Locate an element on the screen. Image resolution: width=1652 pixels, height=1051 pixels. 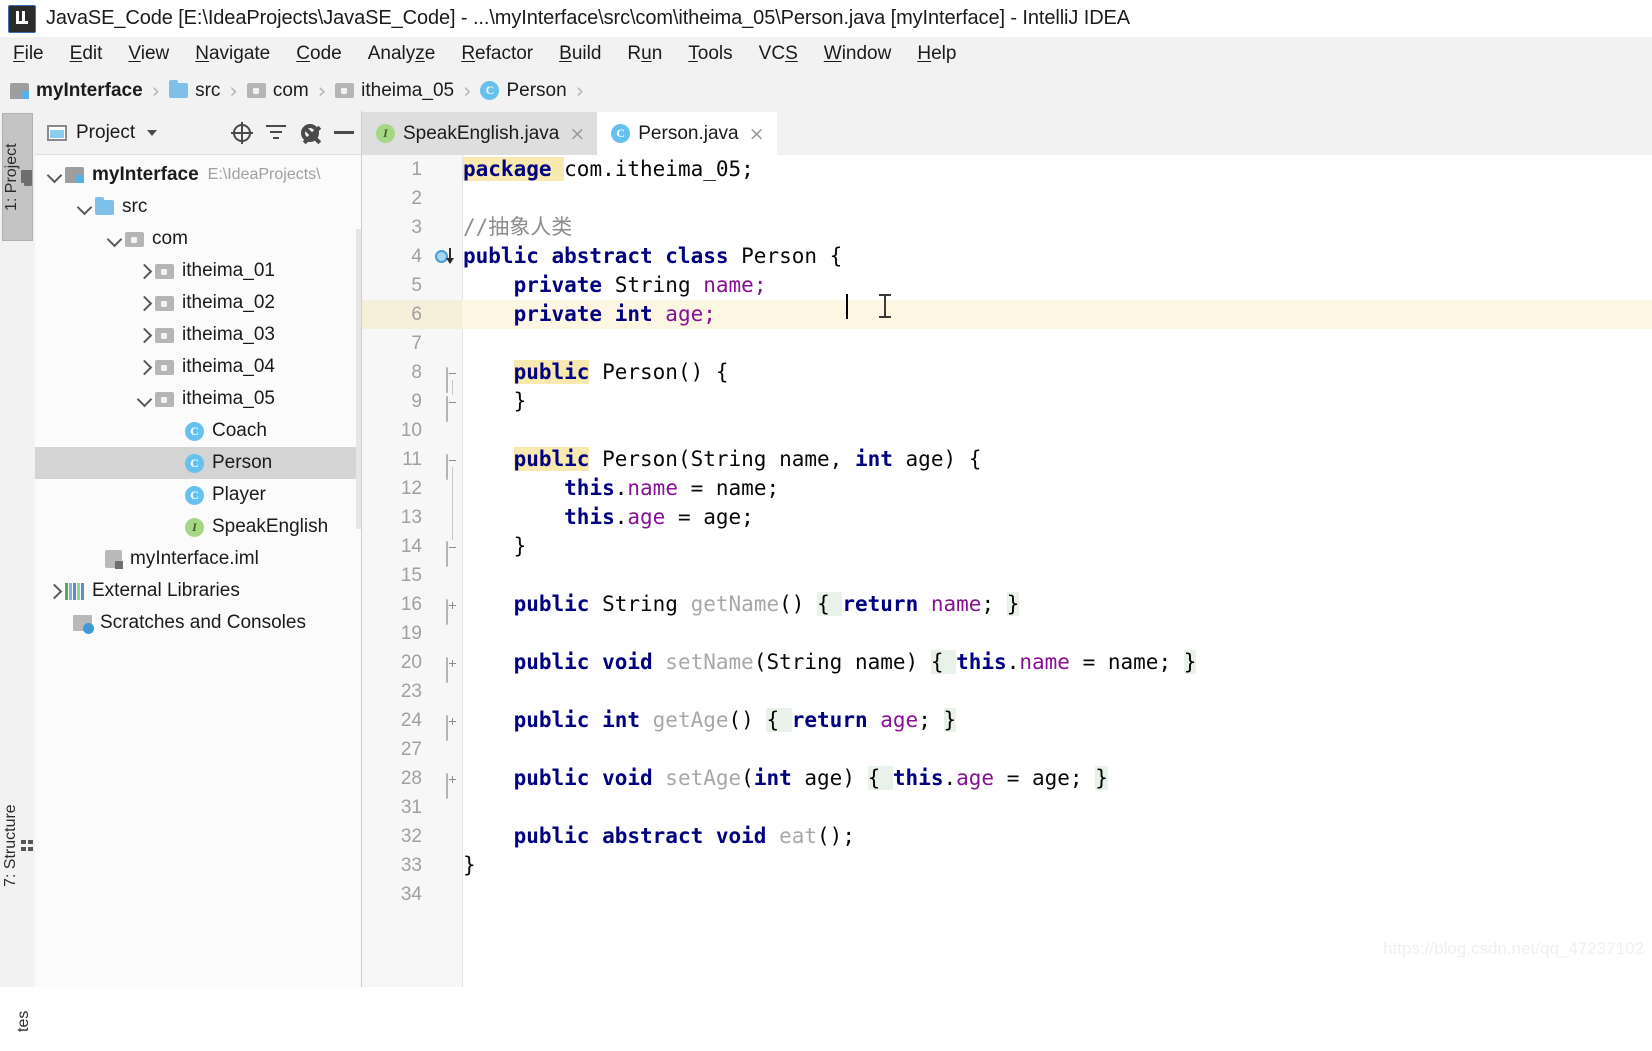
breadcrumb-item-itheima05: itheima_05 is located at coordinates (394, 91).